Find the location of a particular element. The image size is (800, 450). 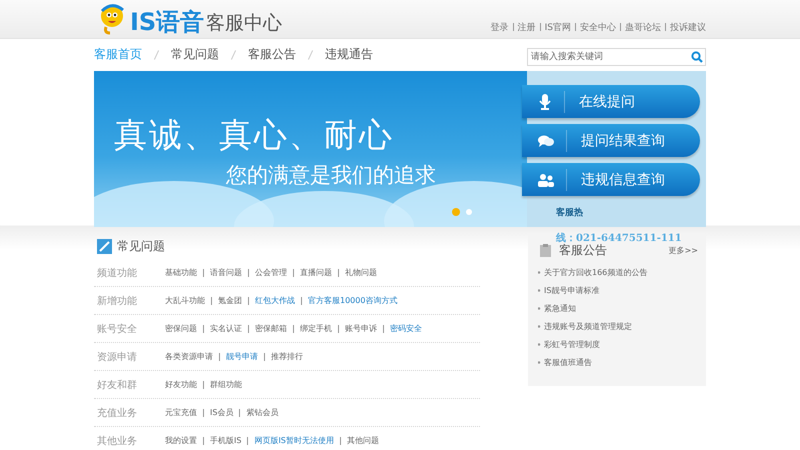

faq-link: 手机版IS is located at coordinates (226, 440).